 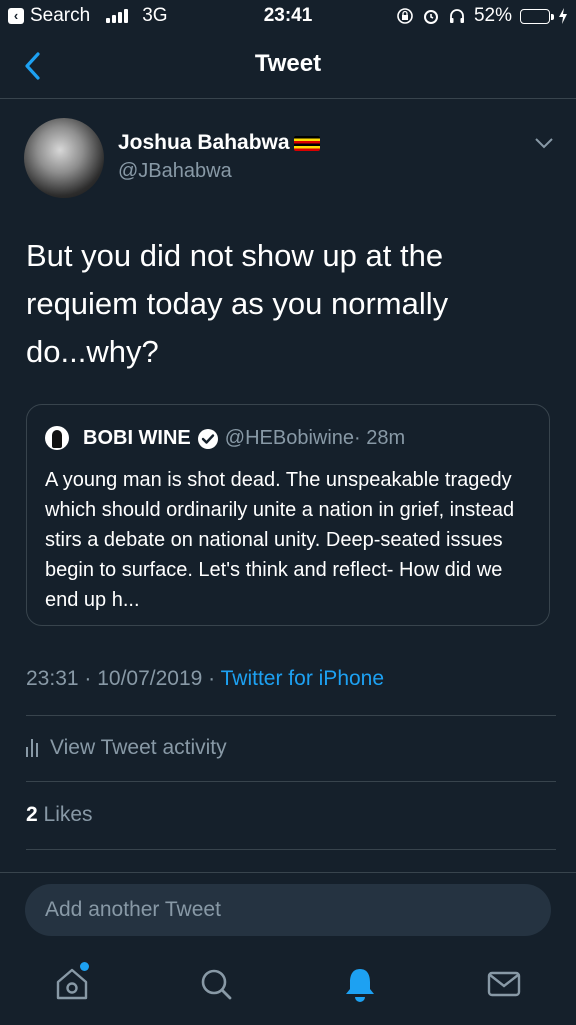 What do you see at coordinates (405, 16) in the screenshot?
I see `rotation-lock-icon` at bounding box center [405, 16].